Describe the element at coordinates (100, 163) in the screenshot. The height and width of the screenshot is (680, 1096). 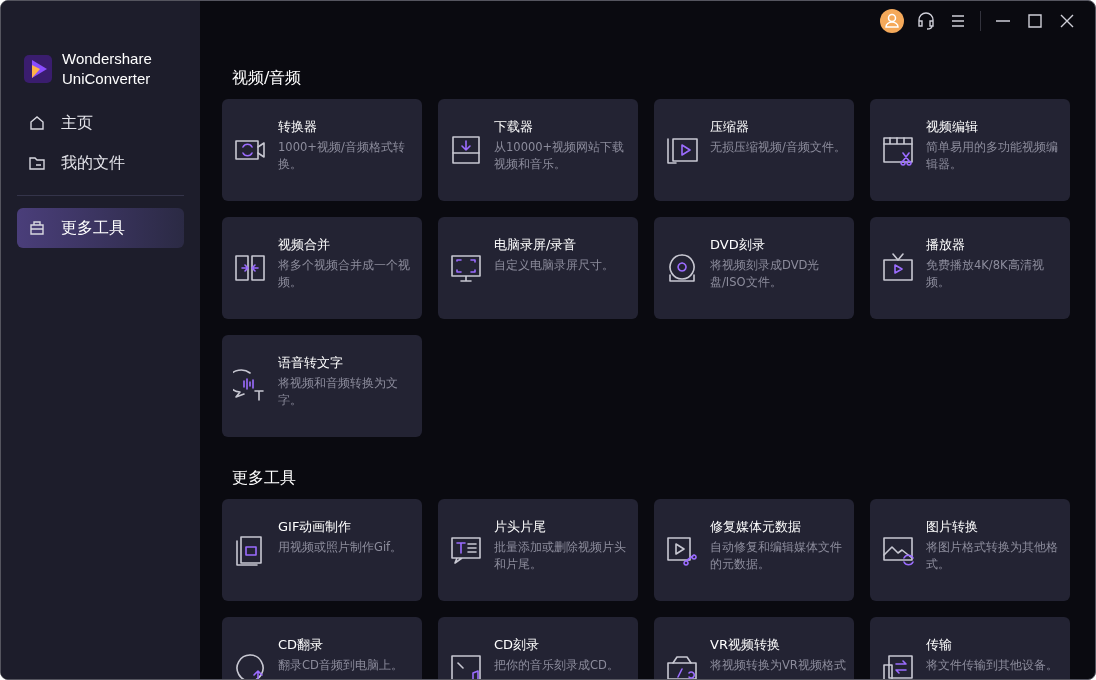
I see `sidebar-item: 我的文件` at that location.